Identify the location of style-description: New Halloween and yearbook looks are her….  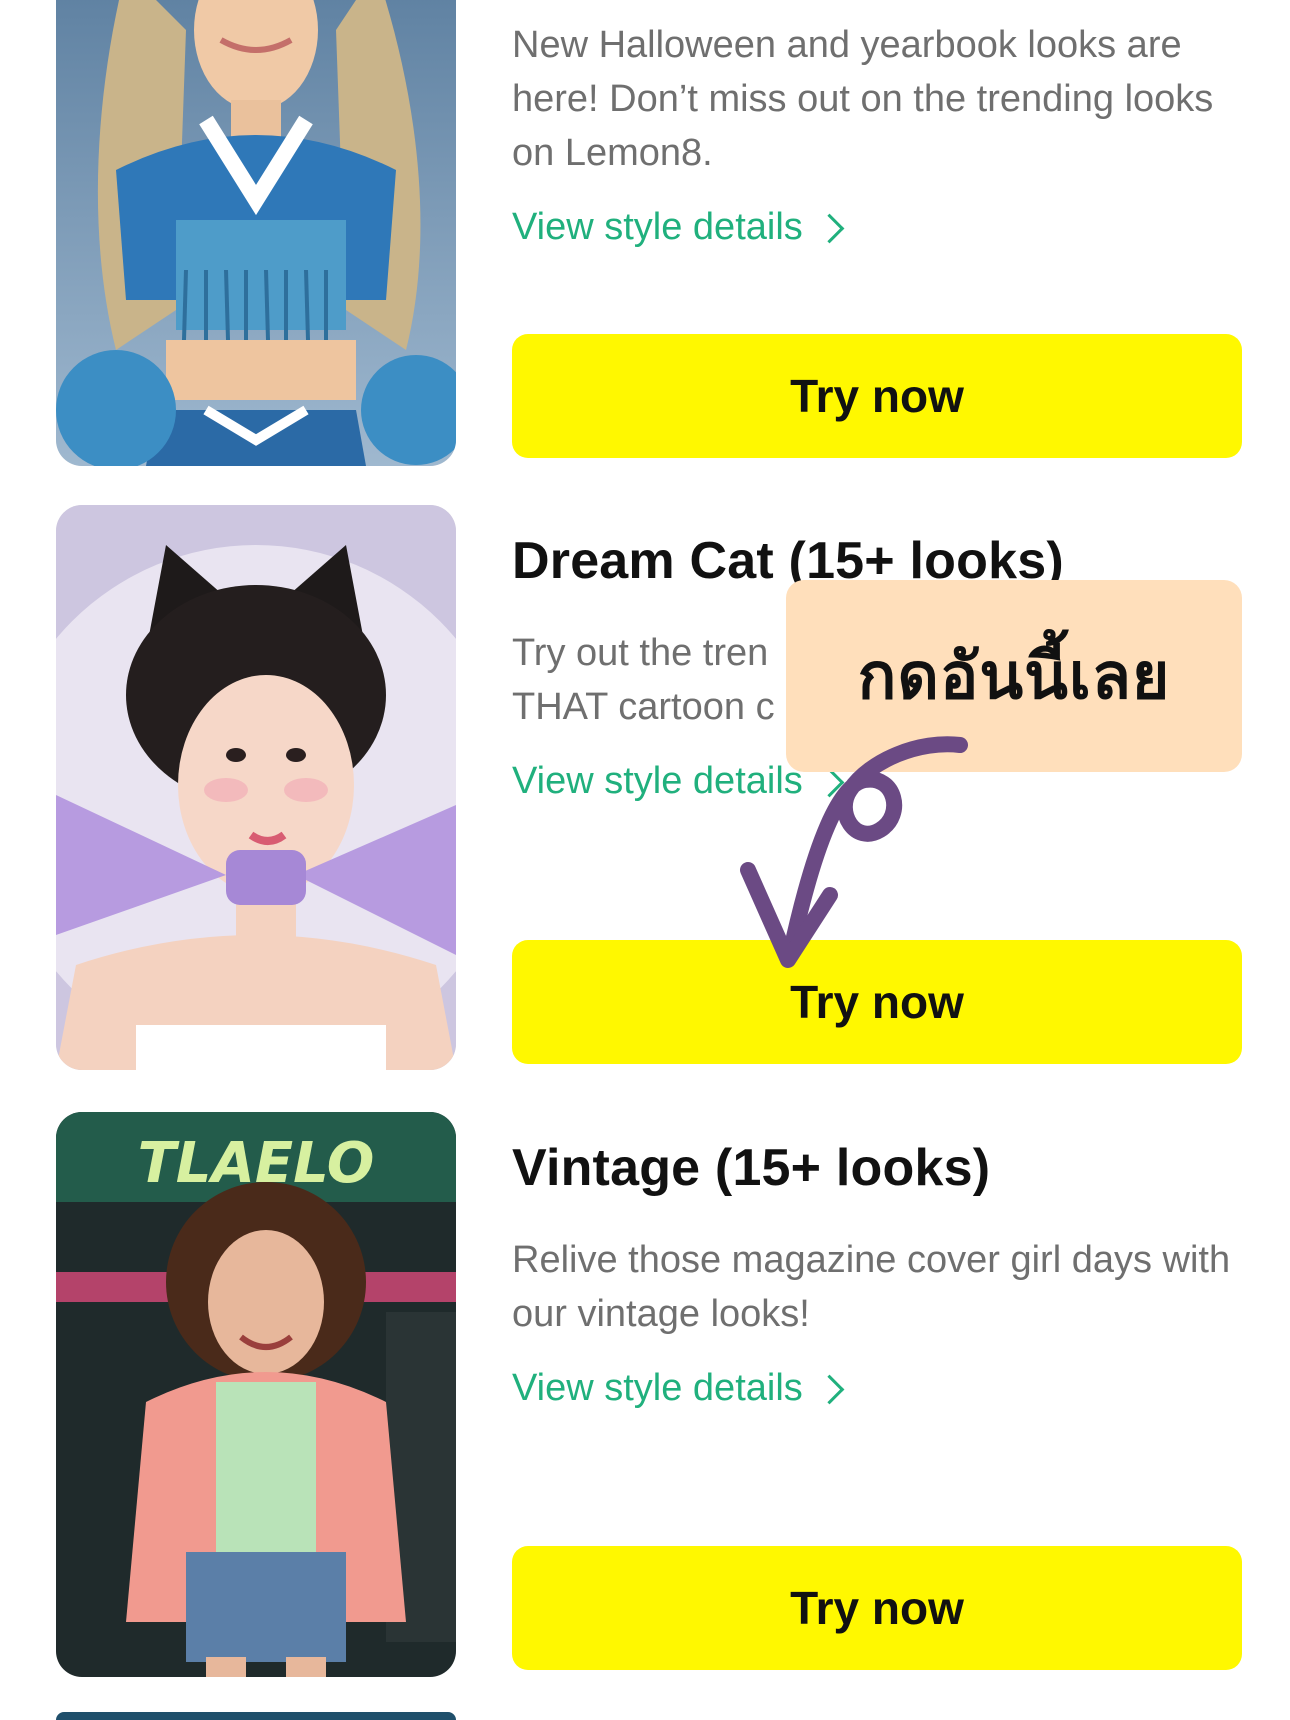
(863, 99).